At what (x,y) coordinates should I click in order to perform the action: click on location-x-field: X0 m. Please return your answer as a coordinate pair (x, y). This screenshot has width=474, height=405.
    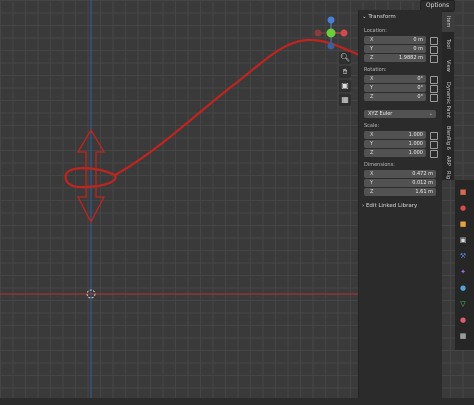
    Looking at the image, I should click on (395, 40).